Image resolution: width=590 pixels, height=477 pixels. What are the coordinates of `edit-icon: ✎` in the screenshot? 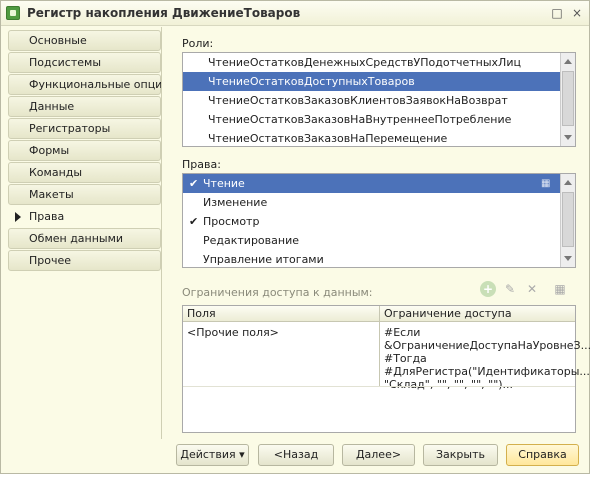 It's located at (510, 289).